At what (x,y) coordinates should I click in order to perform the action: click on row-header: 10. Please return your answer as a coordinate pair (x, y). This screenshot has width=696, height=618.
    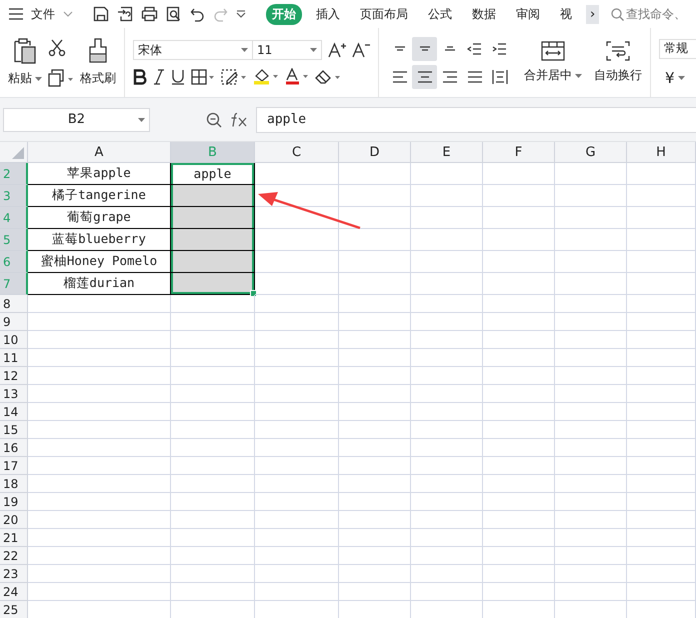
    Looking at the image, I should click on (14, 340).